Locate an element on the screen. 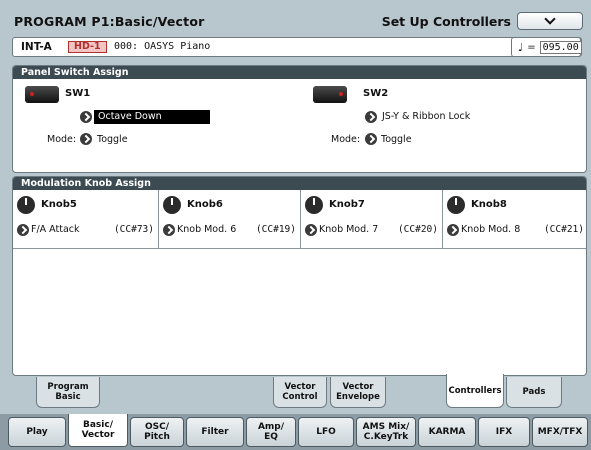 This screenshot has width=591, height=450. knob8-function: Knob Mod. 8 is located at coordinates (490, 229).